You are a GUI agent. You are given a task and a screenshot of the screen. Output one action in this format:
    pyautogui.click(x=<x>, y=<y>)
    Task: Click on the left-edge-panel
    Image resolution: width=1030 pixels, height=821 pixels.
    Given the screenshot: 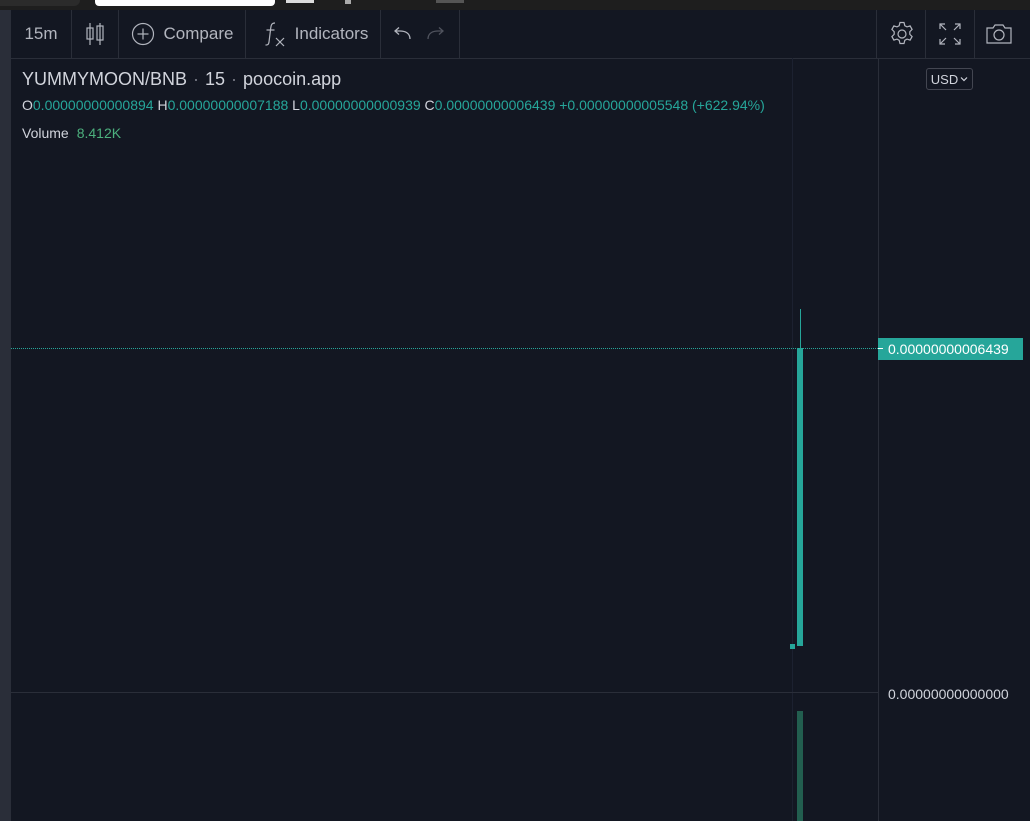 What is the action you would take?
    pyautogui.click(x=5, y=415)
    